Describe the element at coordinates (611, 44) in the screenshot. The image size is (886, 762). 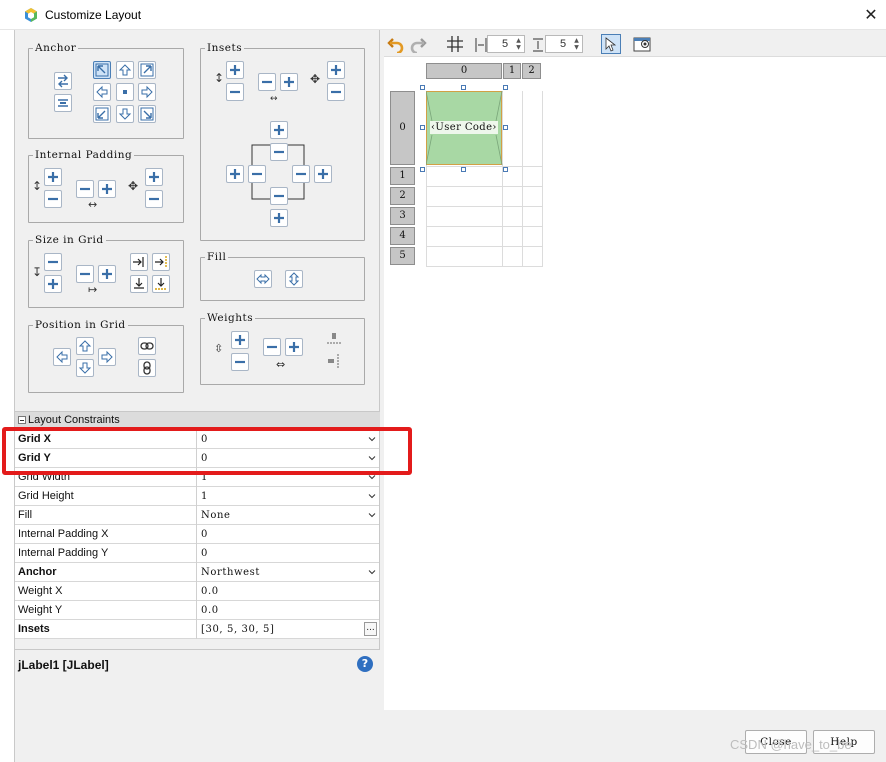
I see `select-mode-icon` at that location.